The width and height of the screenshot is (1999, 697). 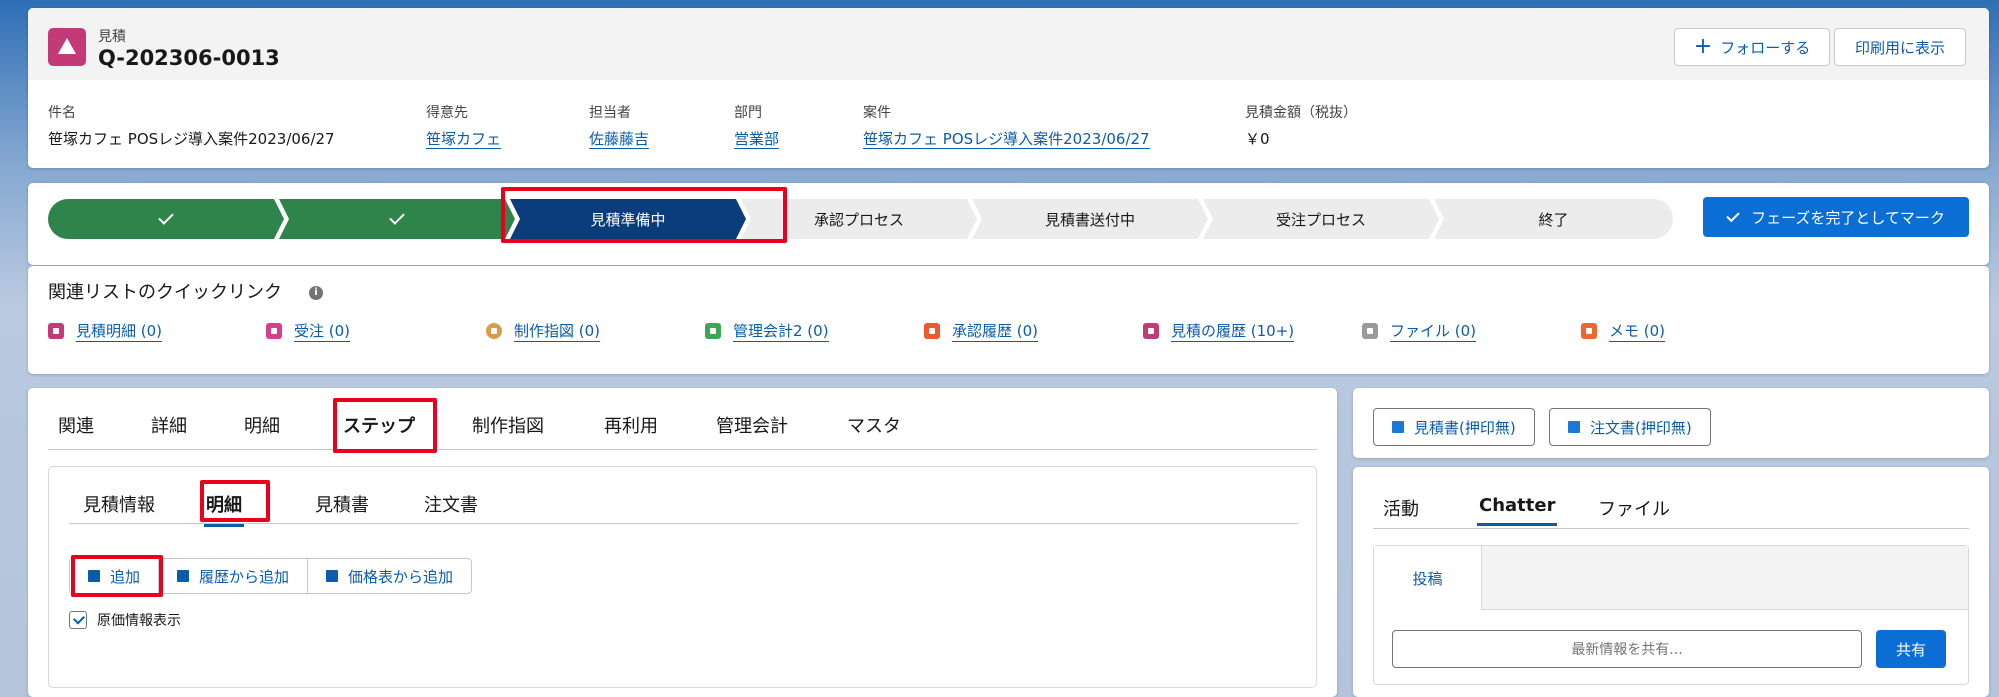 I want to click on print-view-button: 印刷用に表示, so click(x=1900, y=47).